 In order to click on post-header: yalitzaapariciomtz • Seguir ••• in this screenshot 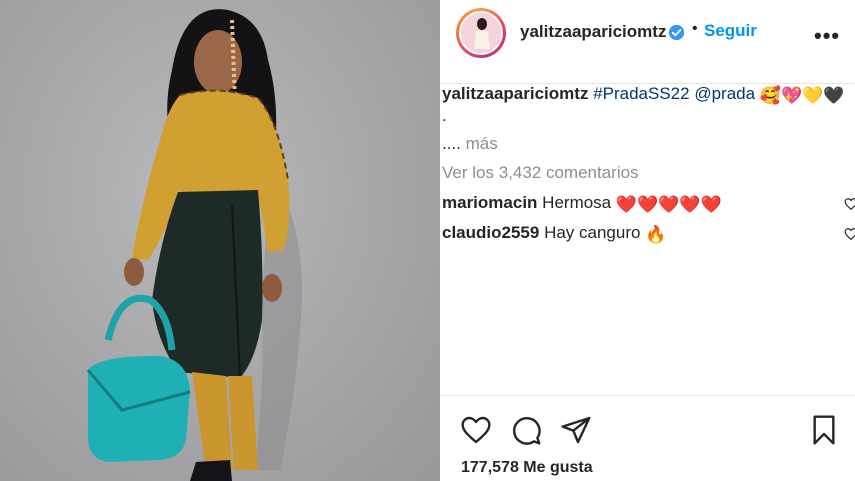, I will do `click(647, 42)`.